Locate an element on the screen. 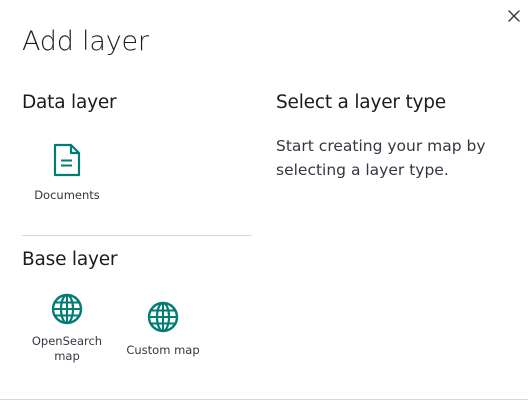 This screenshot has height=401, width=528. documents-layer-option: Documents is located at coordinates (67, 172).